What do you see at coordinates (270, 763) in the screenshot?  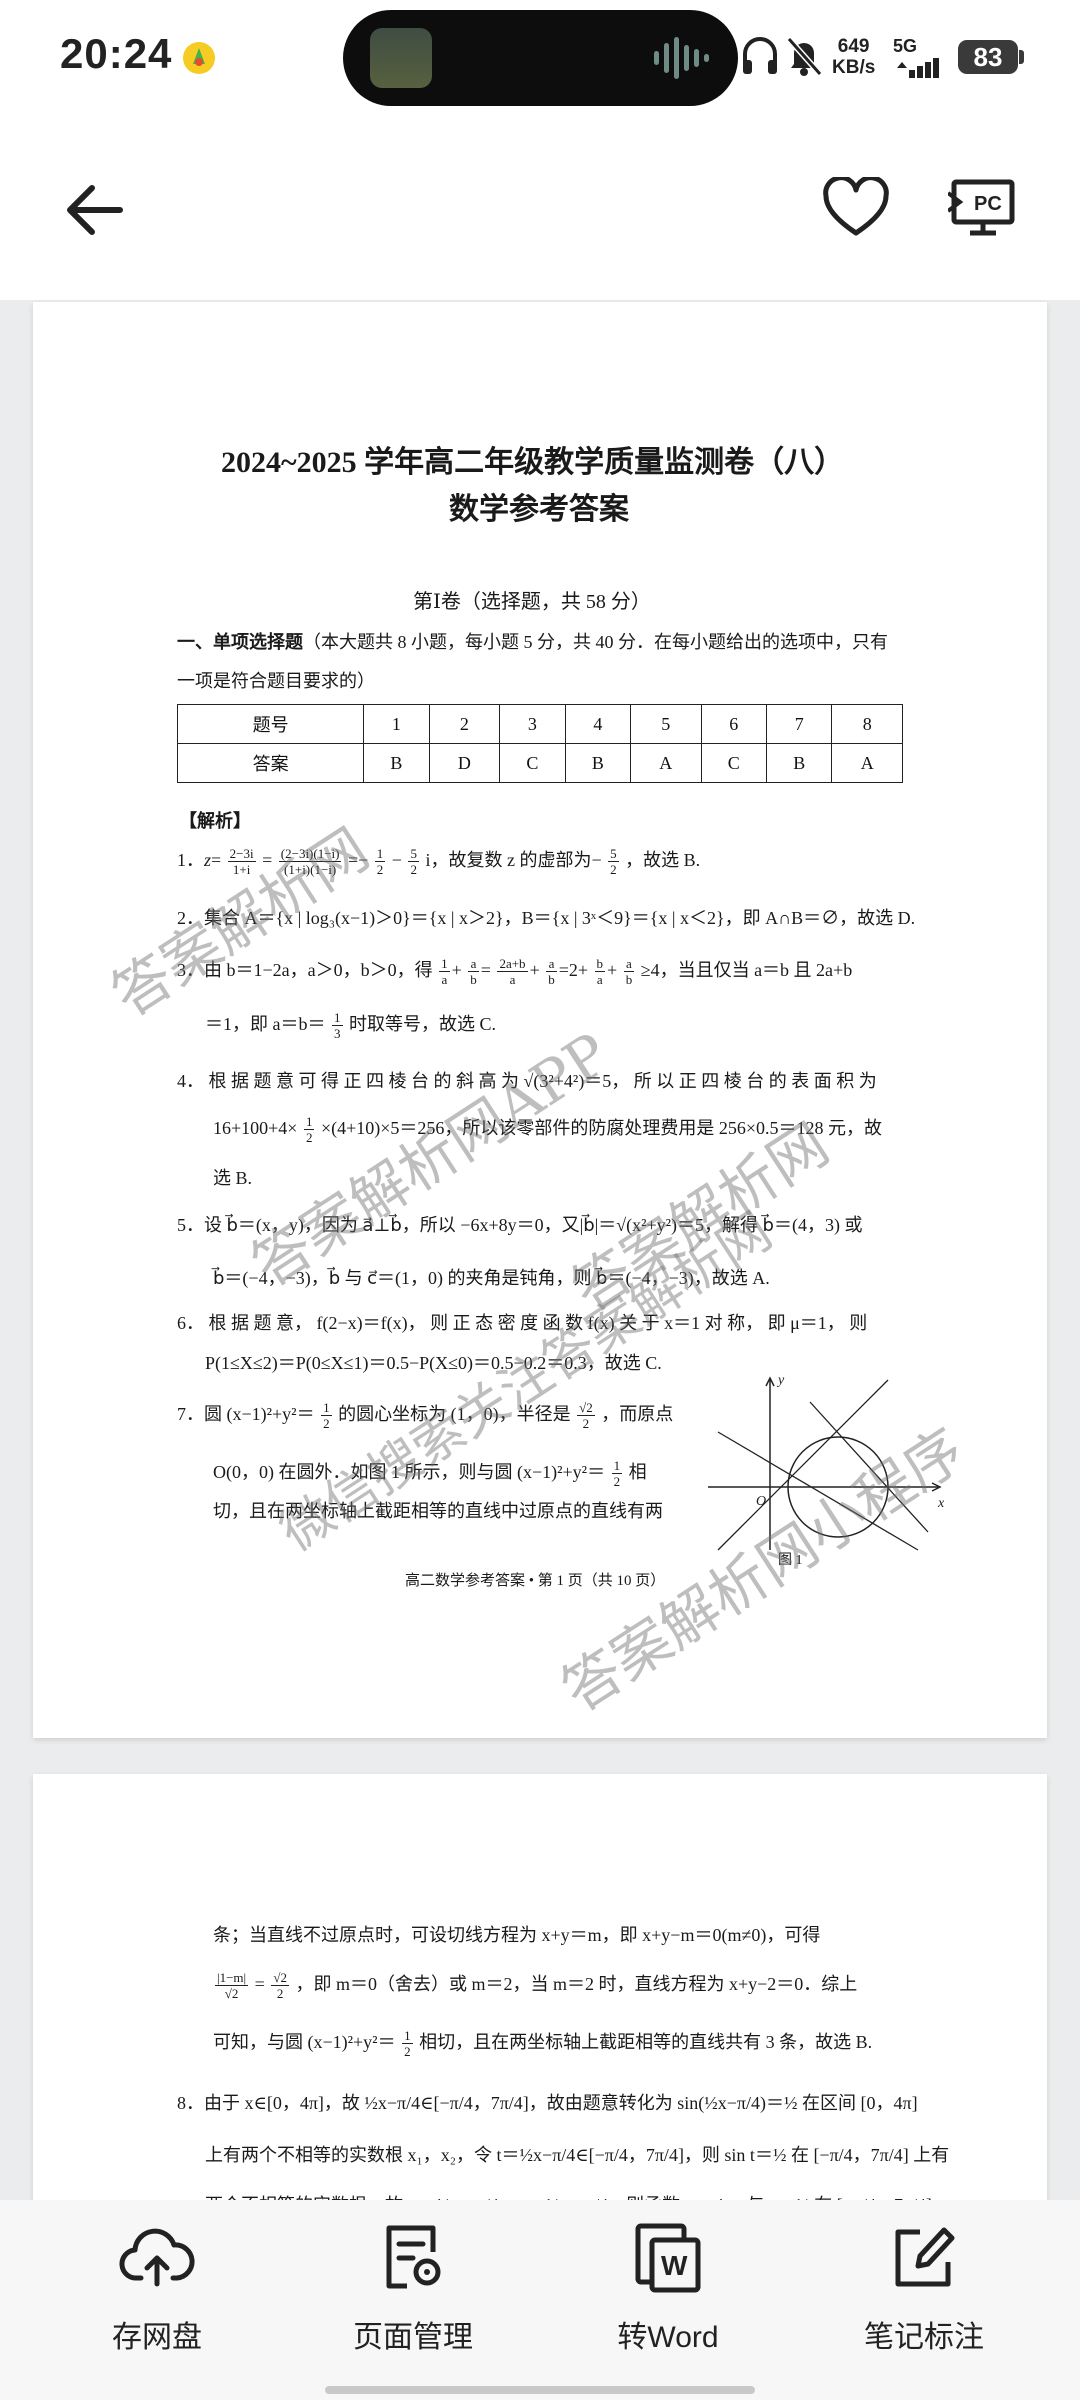 I see `table-answer-label: 答案` at bounding box center [270, 763].